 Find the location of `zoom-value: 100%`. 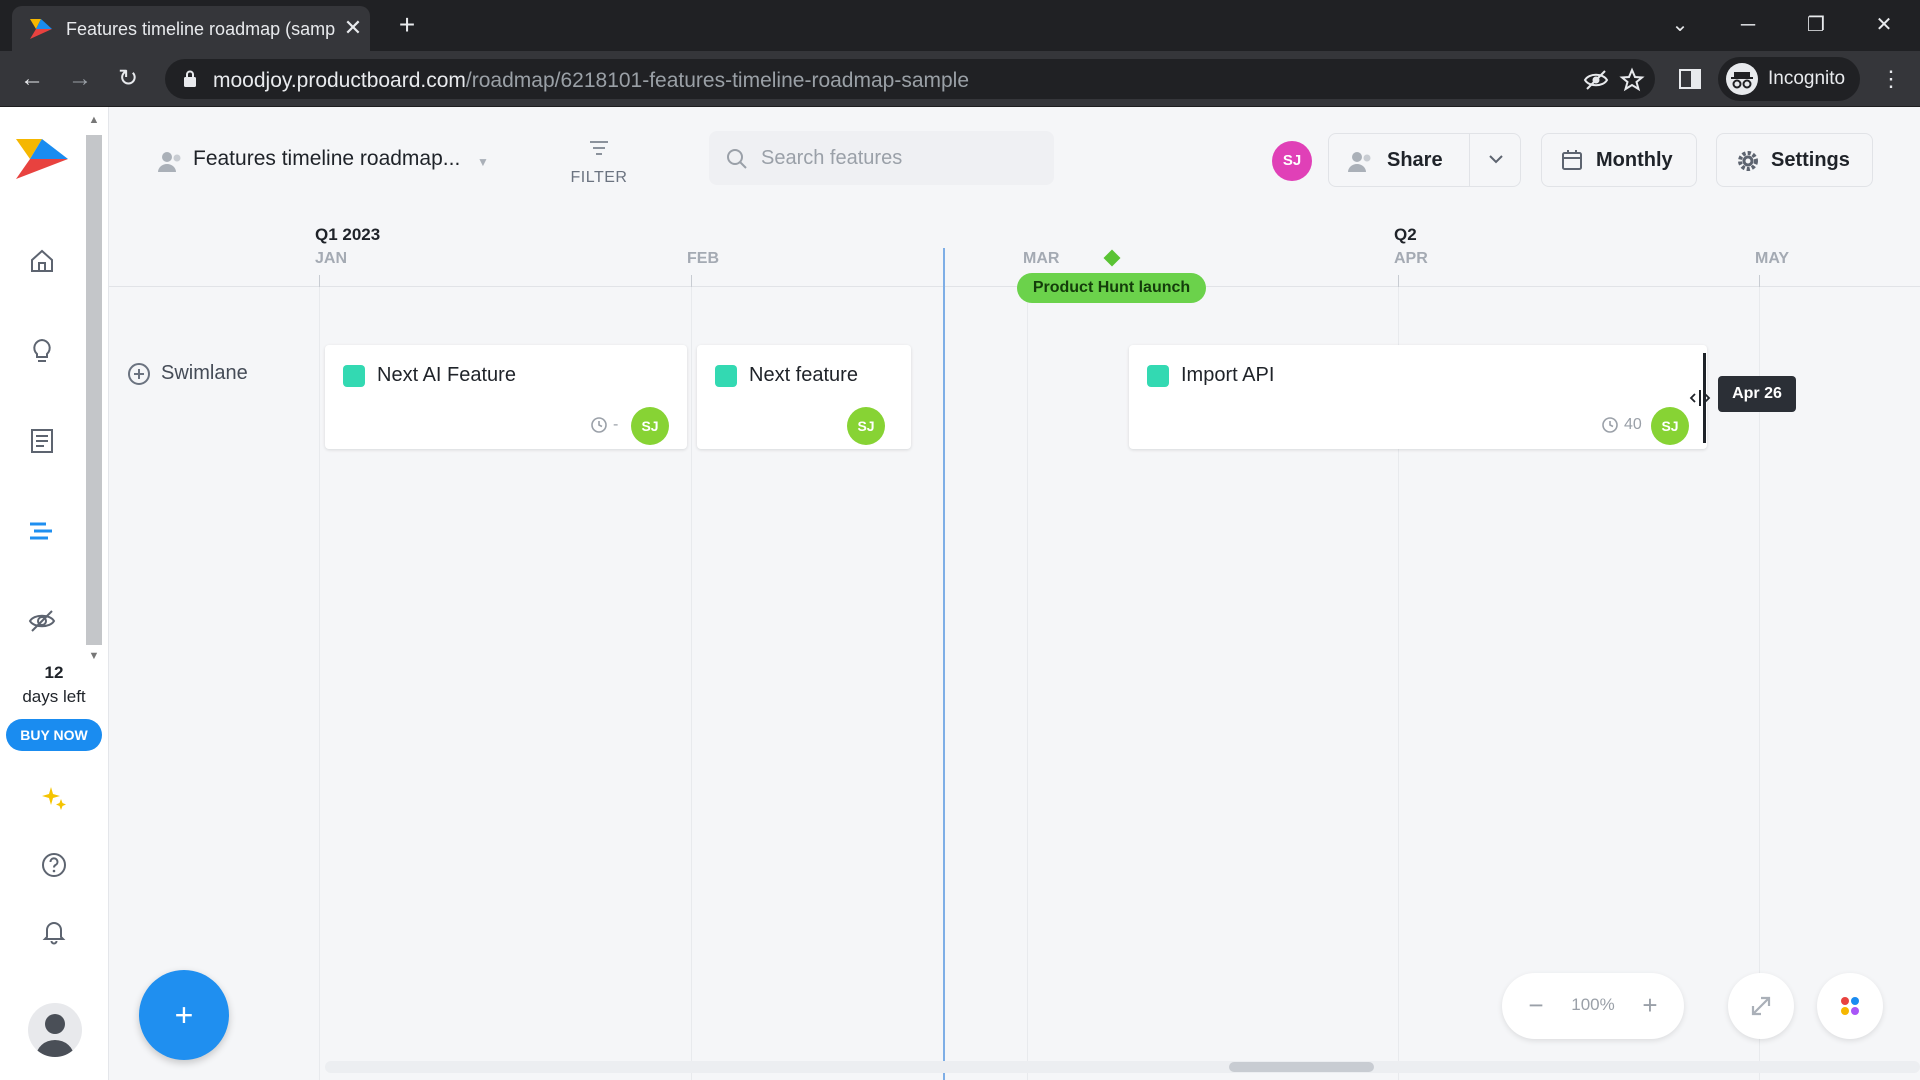

zoom-value: 100% is located at coordinates (1593, 1004).